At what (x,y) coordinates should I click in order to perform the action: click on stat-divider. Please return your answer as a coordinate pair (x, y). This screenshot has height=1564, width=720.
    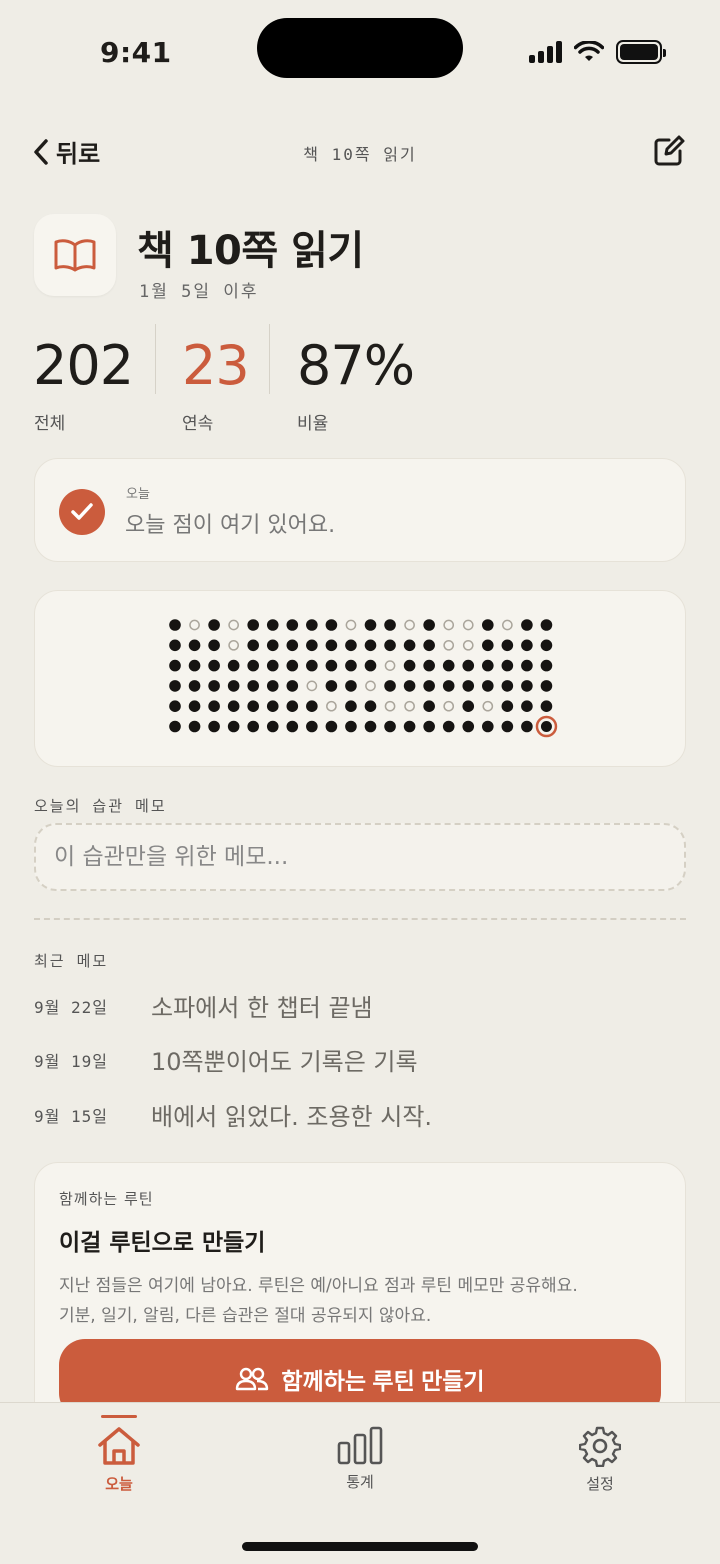
    Looking at the image, I should click on (155, 359).